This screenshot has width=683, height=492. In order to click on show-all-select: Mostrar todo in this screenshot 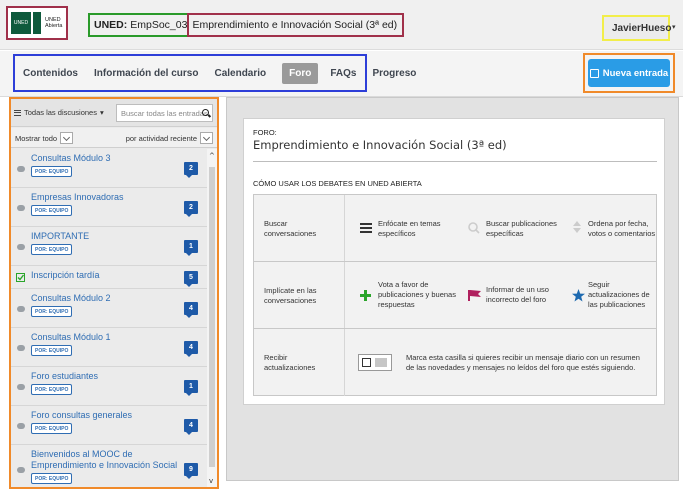, I will do `click(44, 138)`.